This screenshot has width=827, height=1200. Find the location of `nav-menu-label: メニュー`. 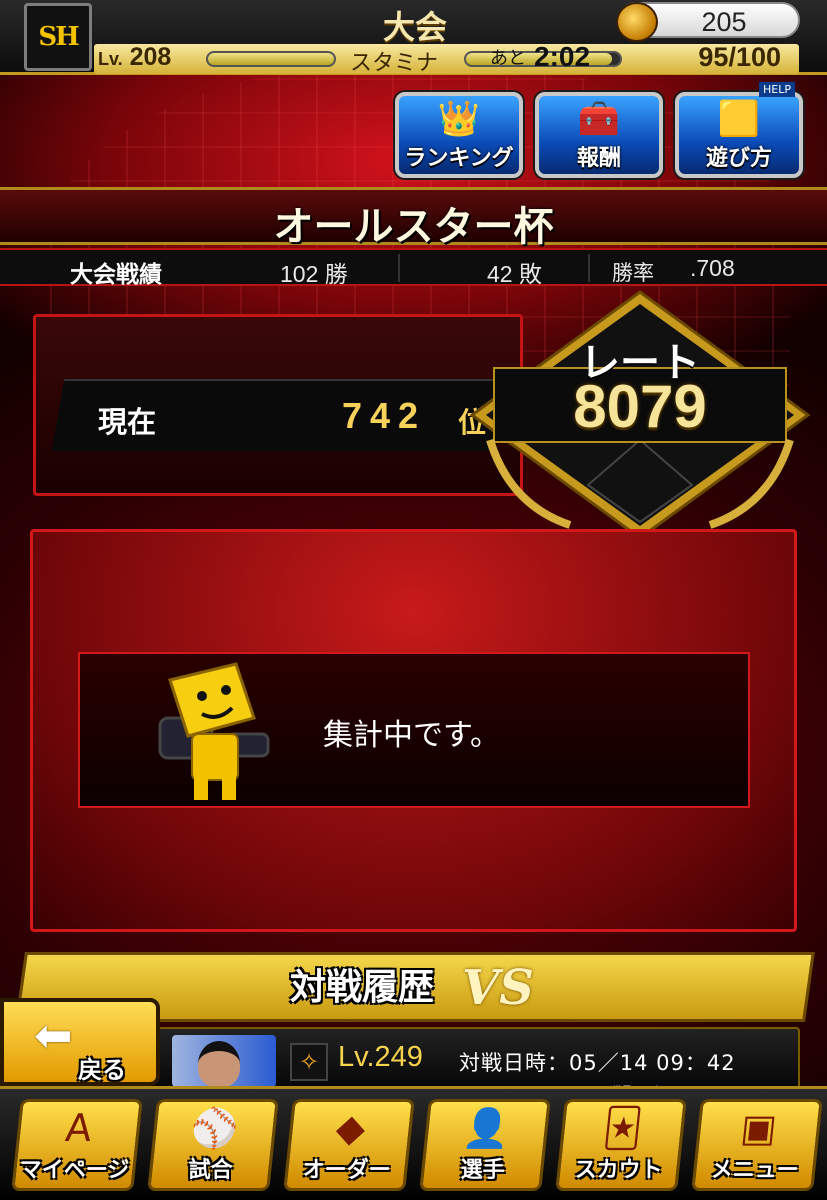

nav-menu-label: メニュー is located at coordinates (754, 1170).